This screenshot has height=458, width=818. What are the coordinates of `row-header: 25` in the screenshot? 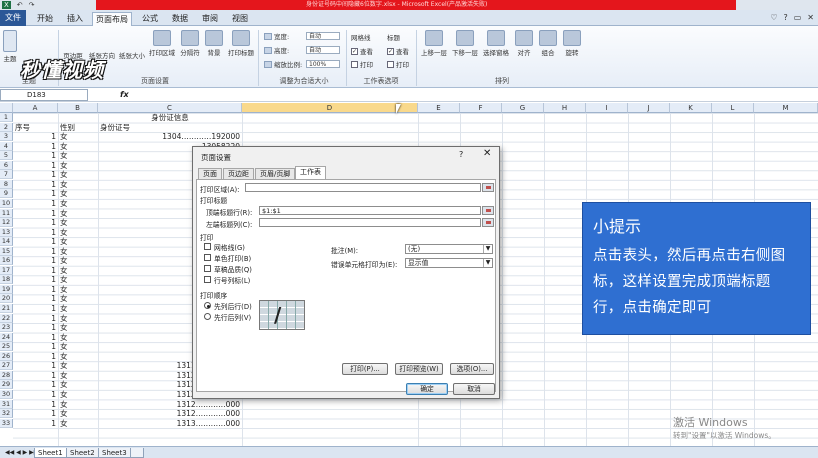 It's located at (6, 347).